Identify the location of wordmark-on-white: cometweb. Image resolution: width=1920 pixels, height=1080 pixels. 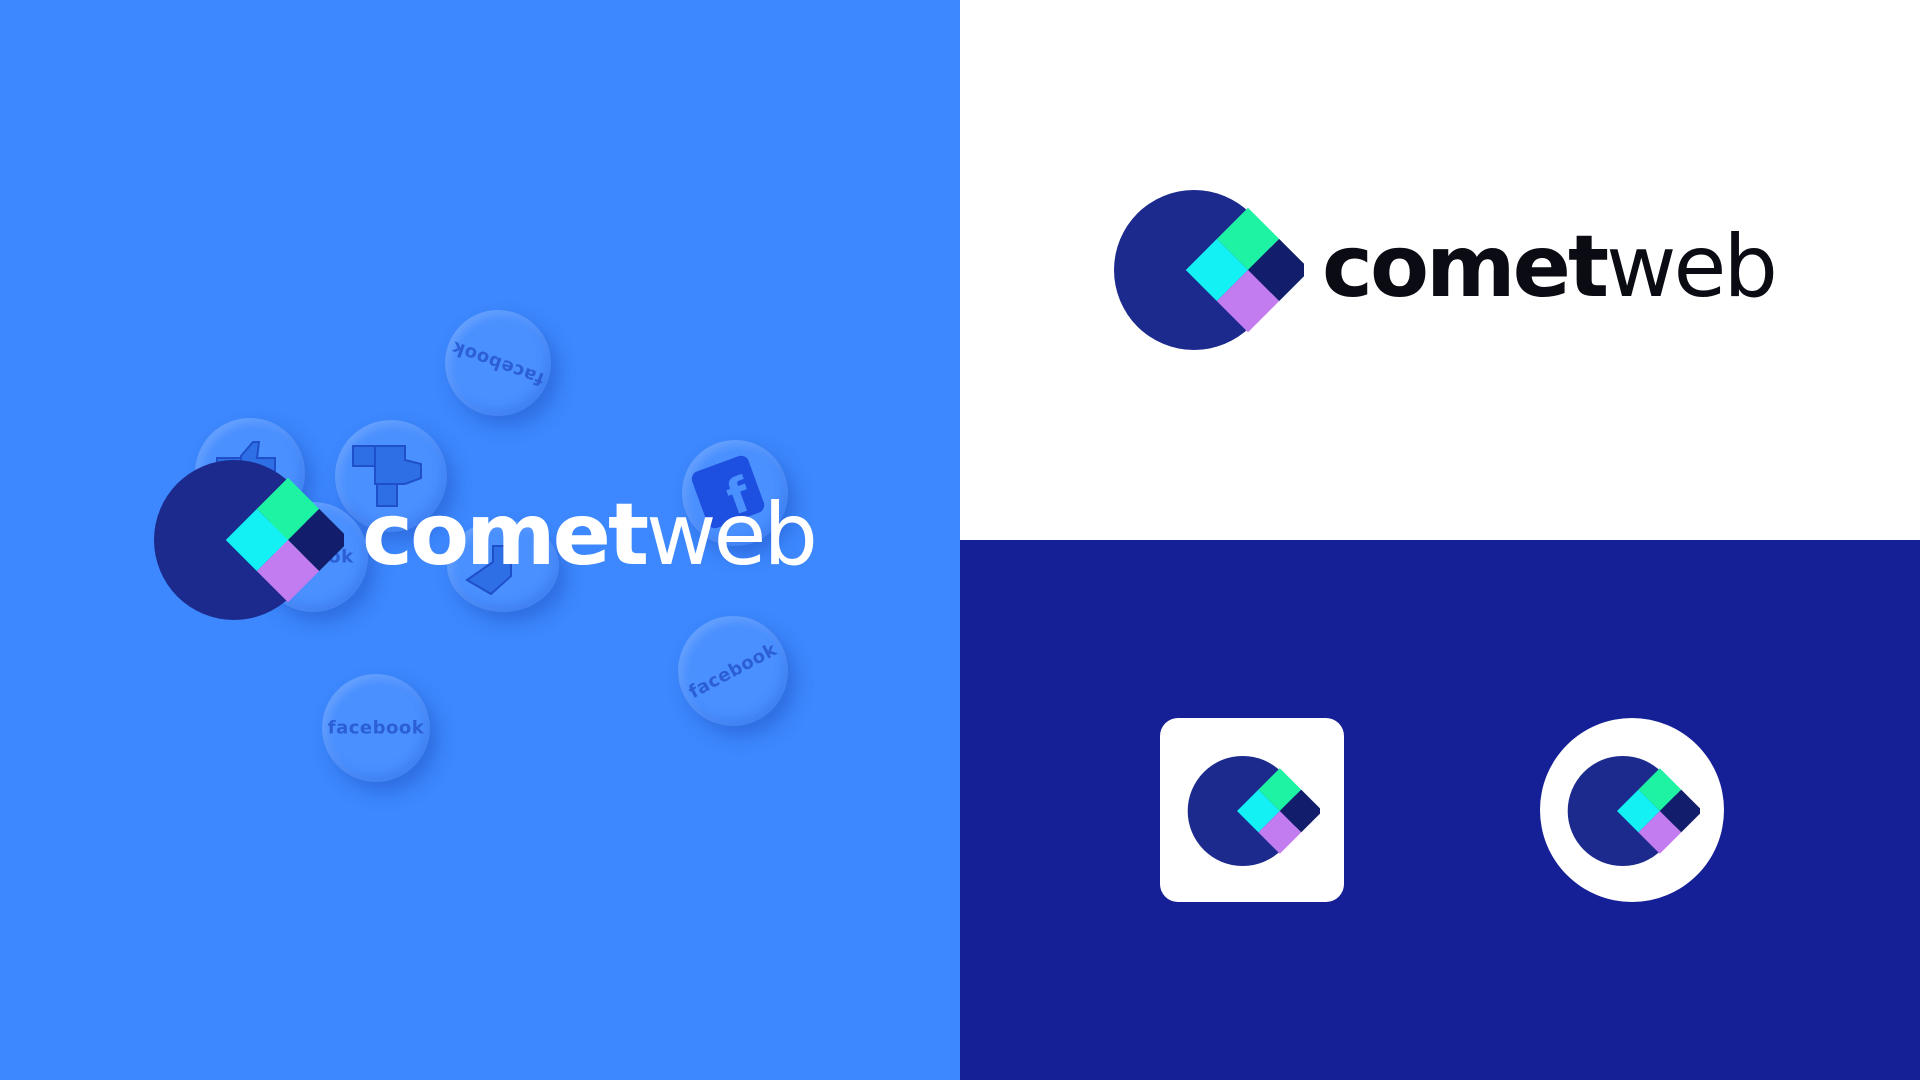
(1550, 267).